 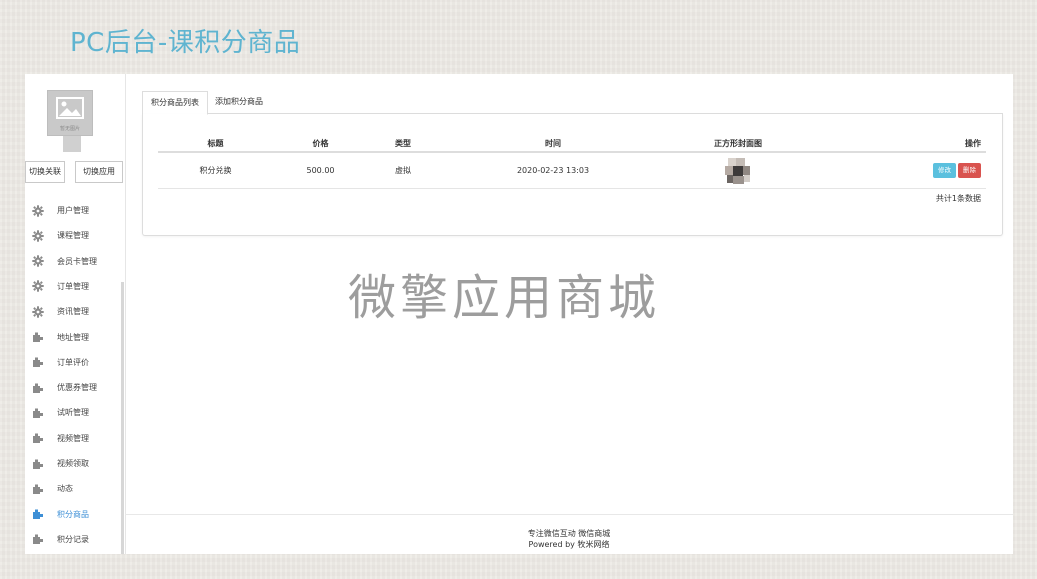 I want to click on sidebar-item-6: 地址管理, so click(x=73, y=337).